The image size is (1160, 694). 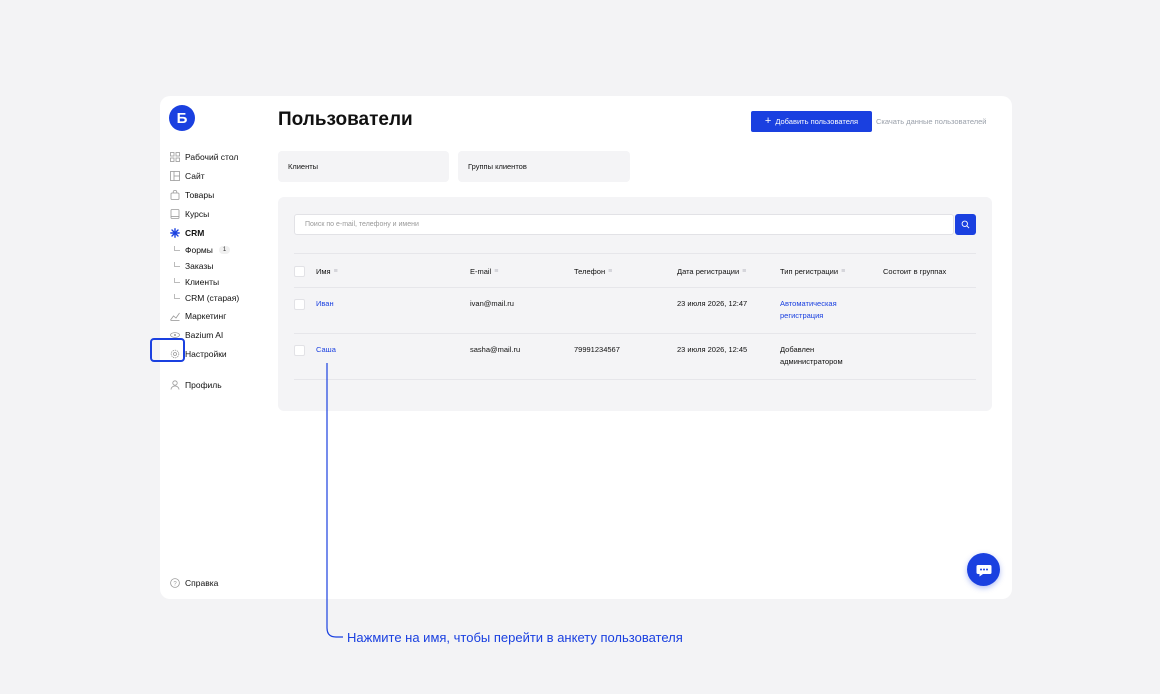 I want to click on search-icon, so click(x=965, y=224).